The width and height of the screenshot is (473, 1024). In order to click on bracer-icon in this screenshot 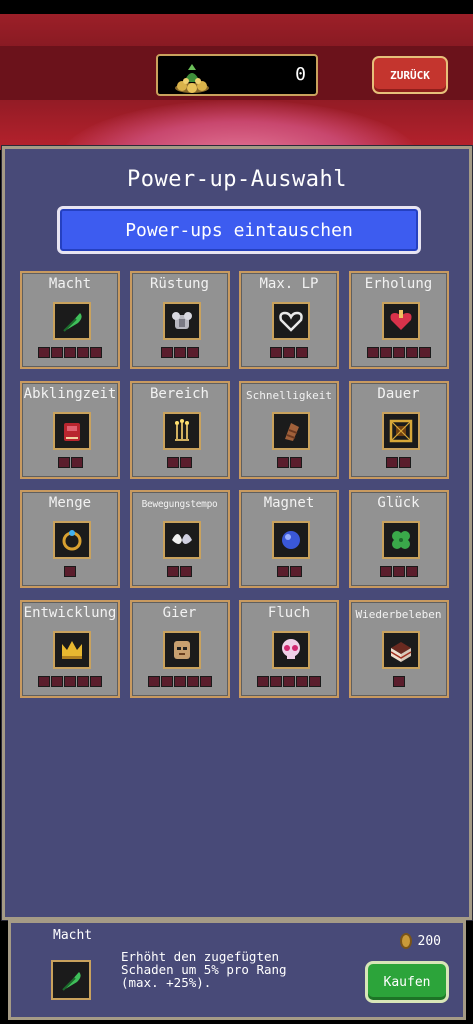, I will do `click(291, 430)`.